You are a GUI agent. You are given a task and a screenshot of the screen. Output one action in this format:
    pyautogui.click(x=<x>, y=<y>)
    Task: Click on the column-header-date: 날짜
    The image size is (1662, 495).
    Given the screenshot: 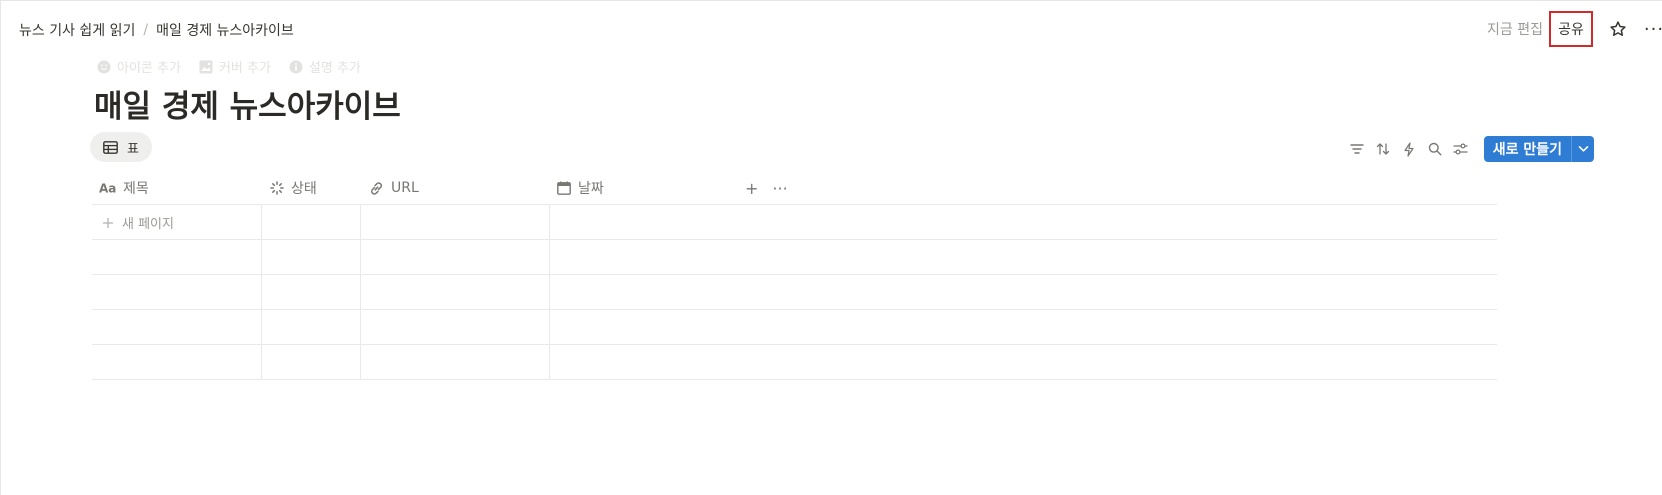 What is the action you would take?
    pyautogui.click(x=580, y=188)
    